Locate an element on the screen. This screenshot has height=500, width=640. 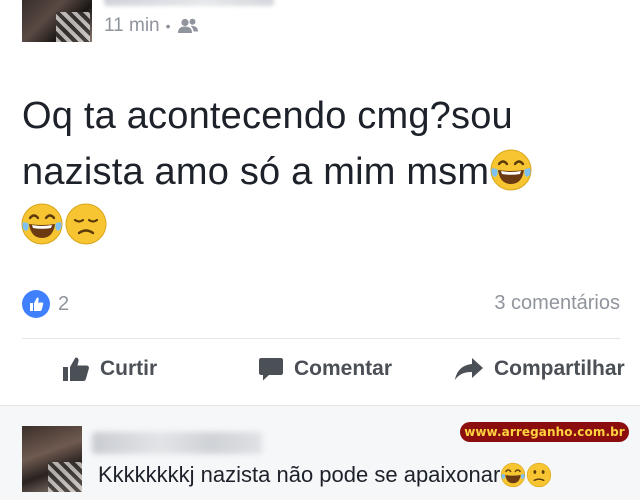
author-name-blurred is located at coordinates (189, 3).